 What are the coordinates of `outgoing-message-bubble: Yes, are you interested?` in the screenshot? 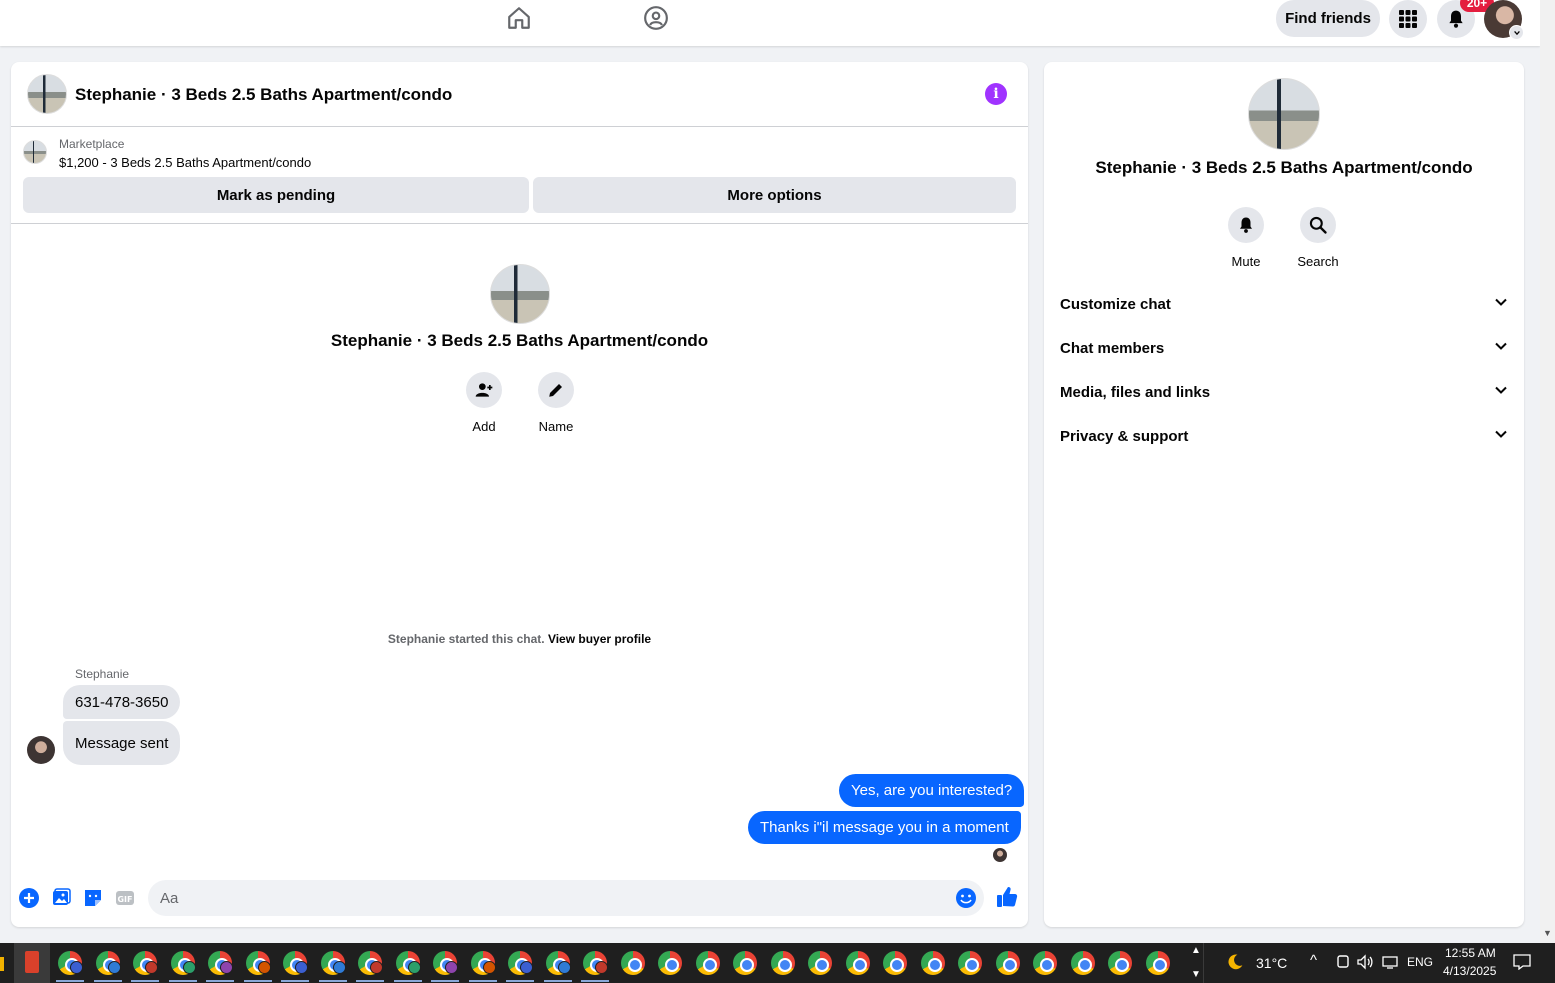 It's located at (932, 790).